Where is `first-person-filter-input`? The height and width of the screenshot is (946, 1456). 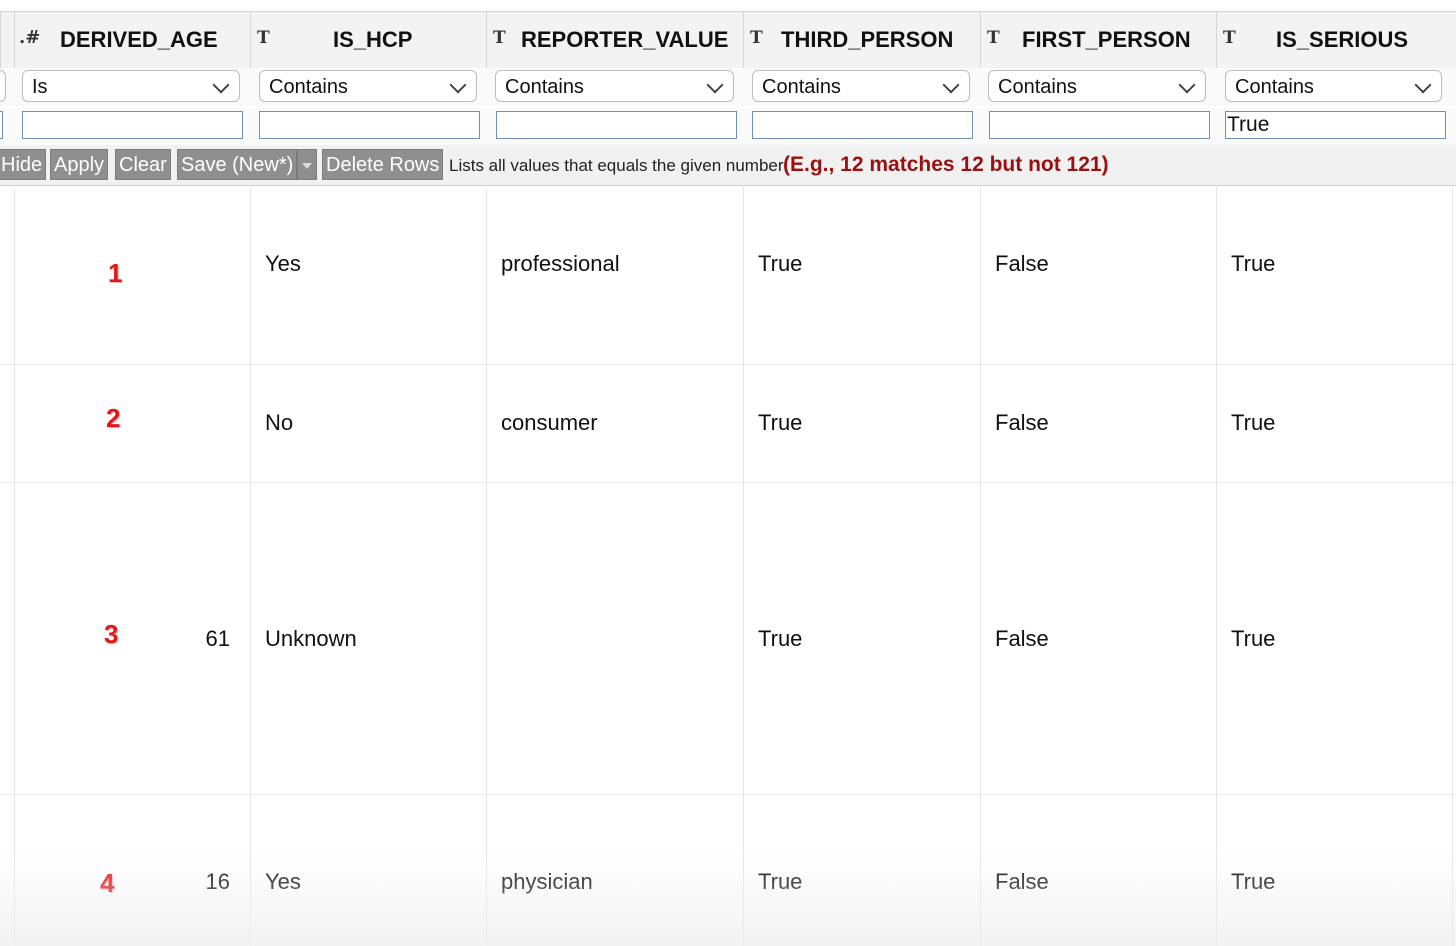
first-person-filter-input is located at coordinates (1099, 125).